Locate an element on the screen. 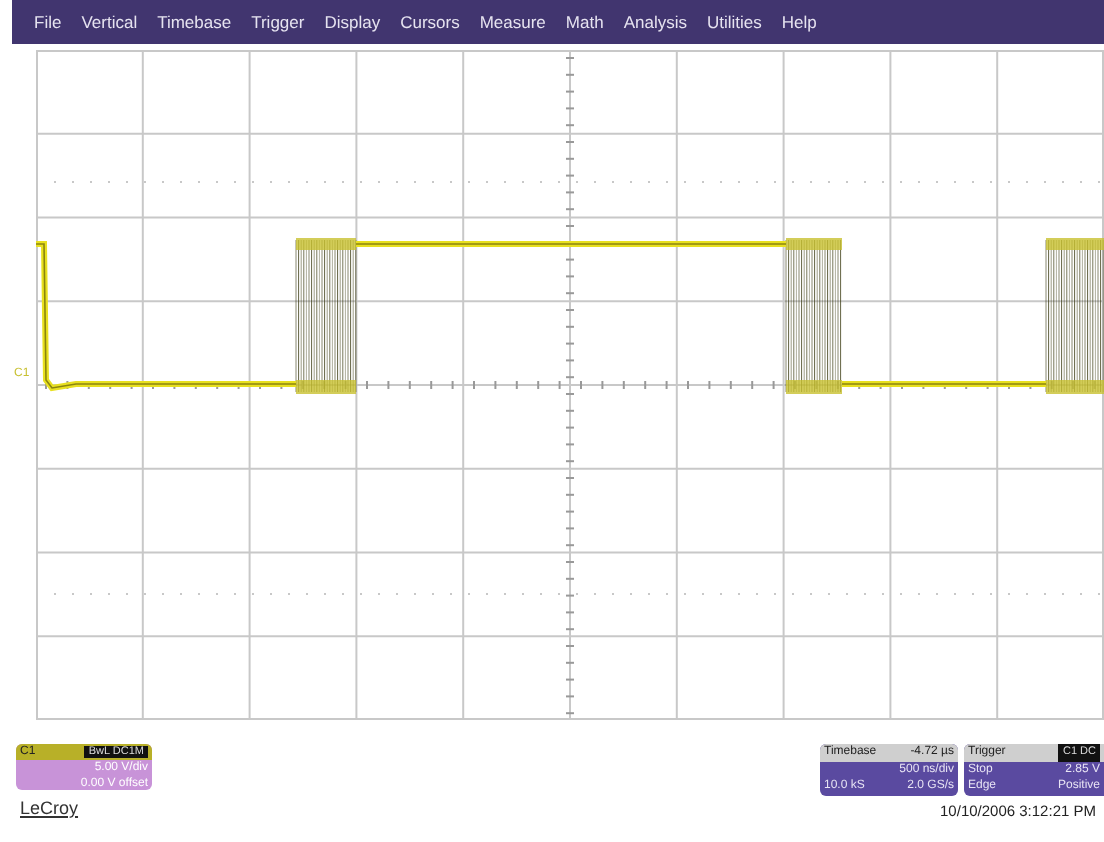 Image resolution: width=1104 pixels, height=842 pixels. menu-item: Display is located at coordinates (352, 22).